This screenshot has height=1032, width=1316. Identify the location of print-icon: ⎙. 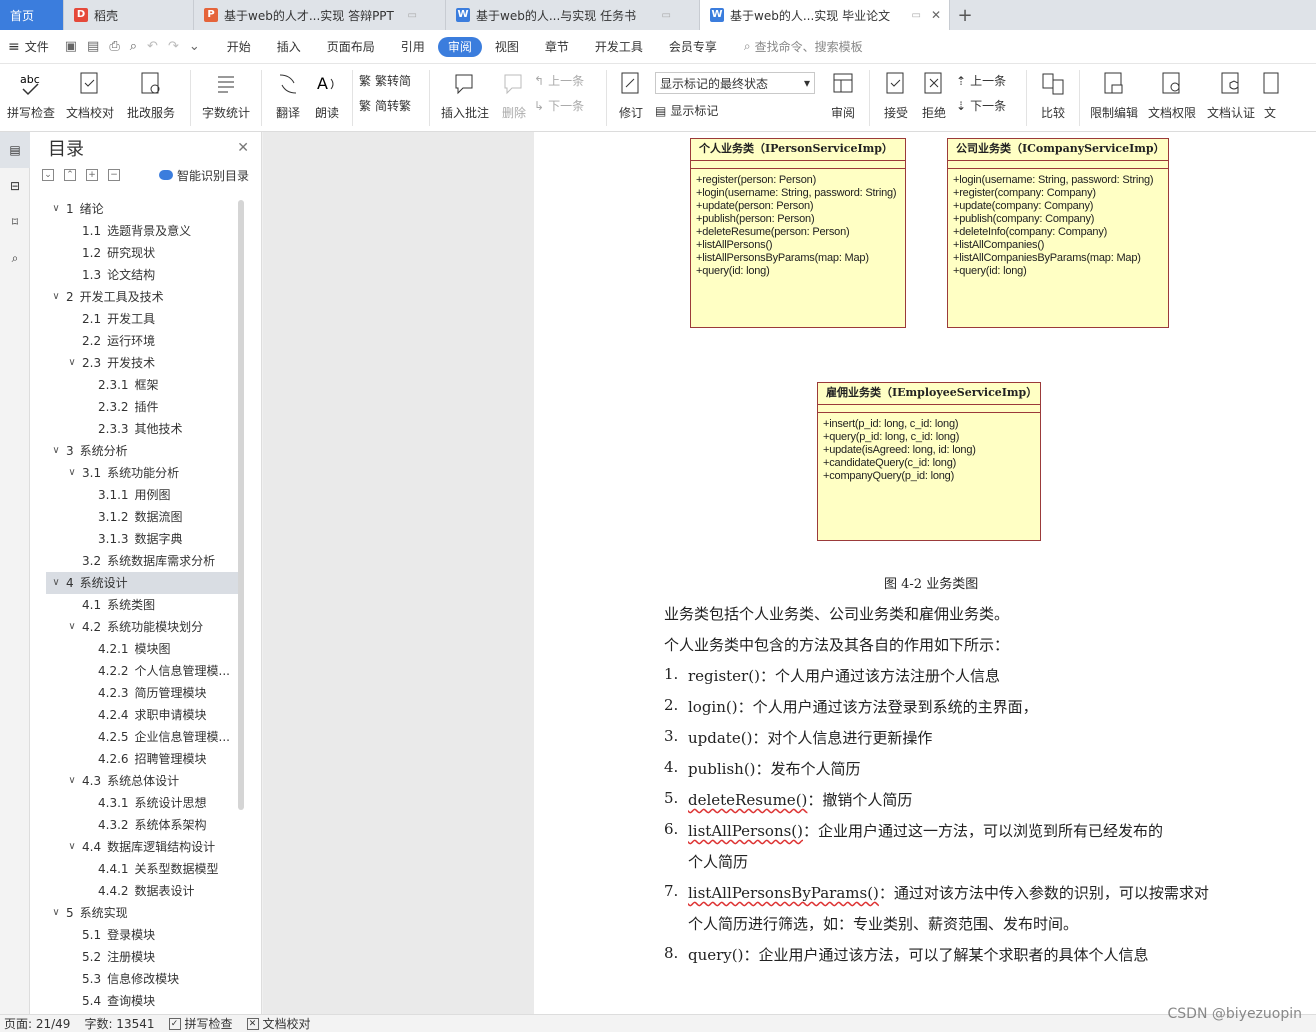
(114, 46).